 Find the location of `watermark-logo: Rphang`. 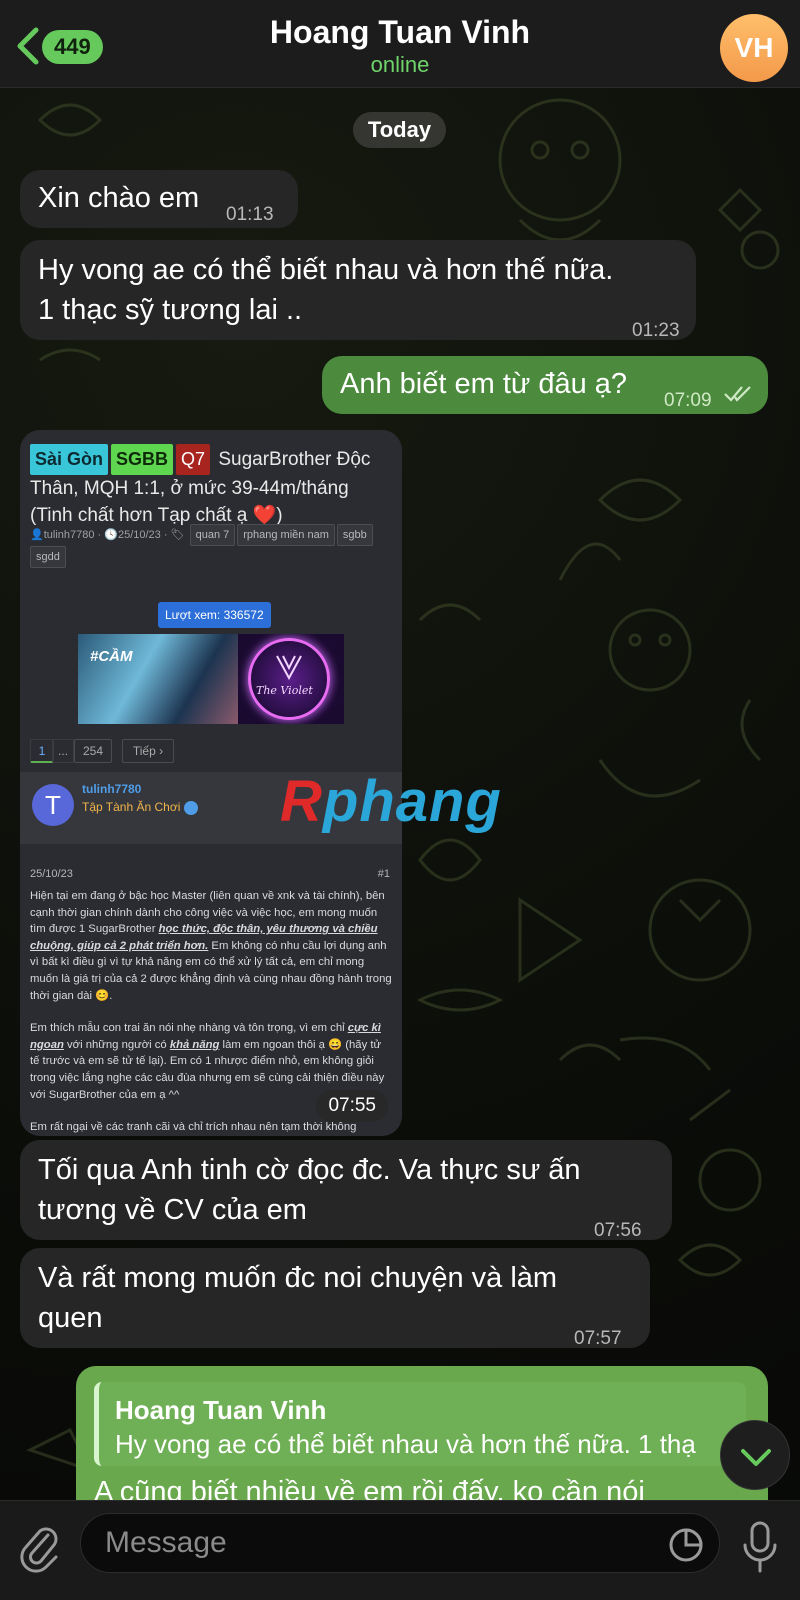

watermark-logo: Rphang is located at coordinates (391, 801).